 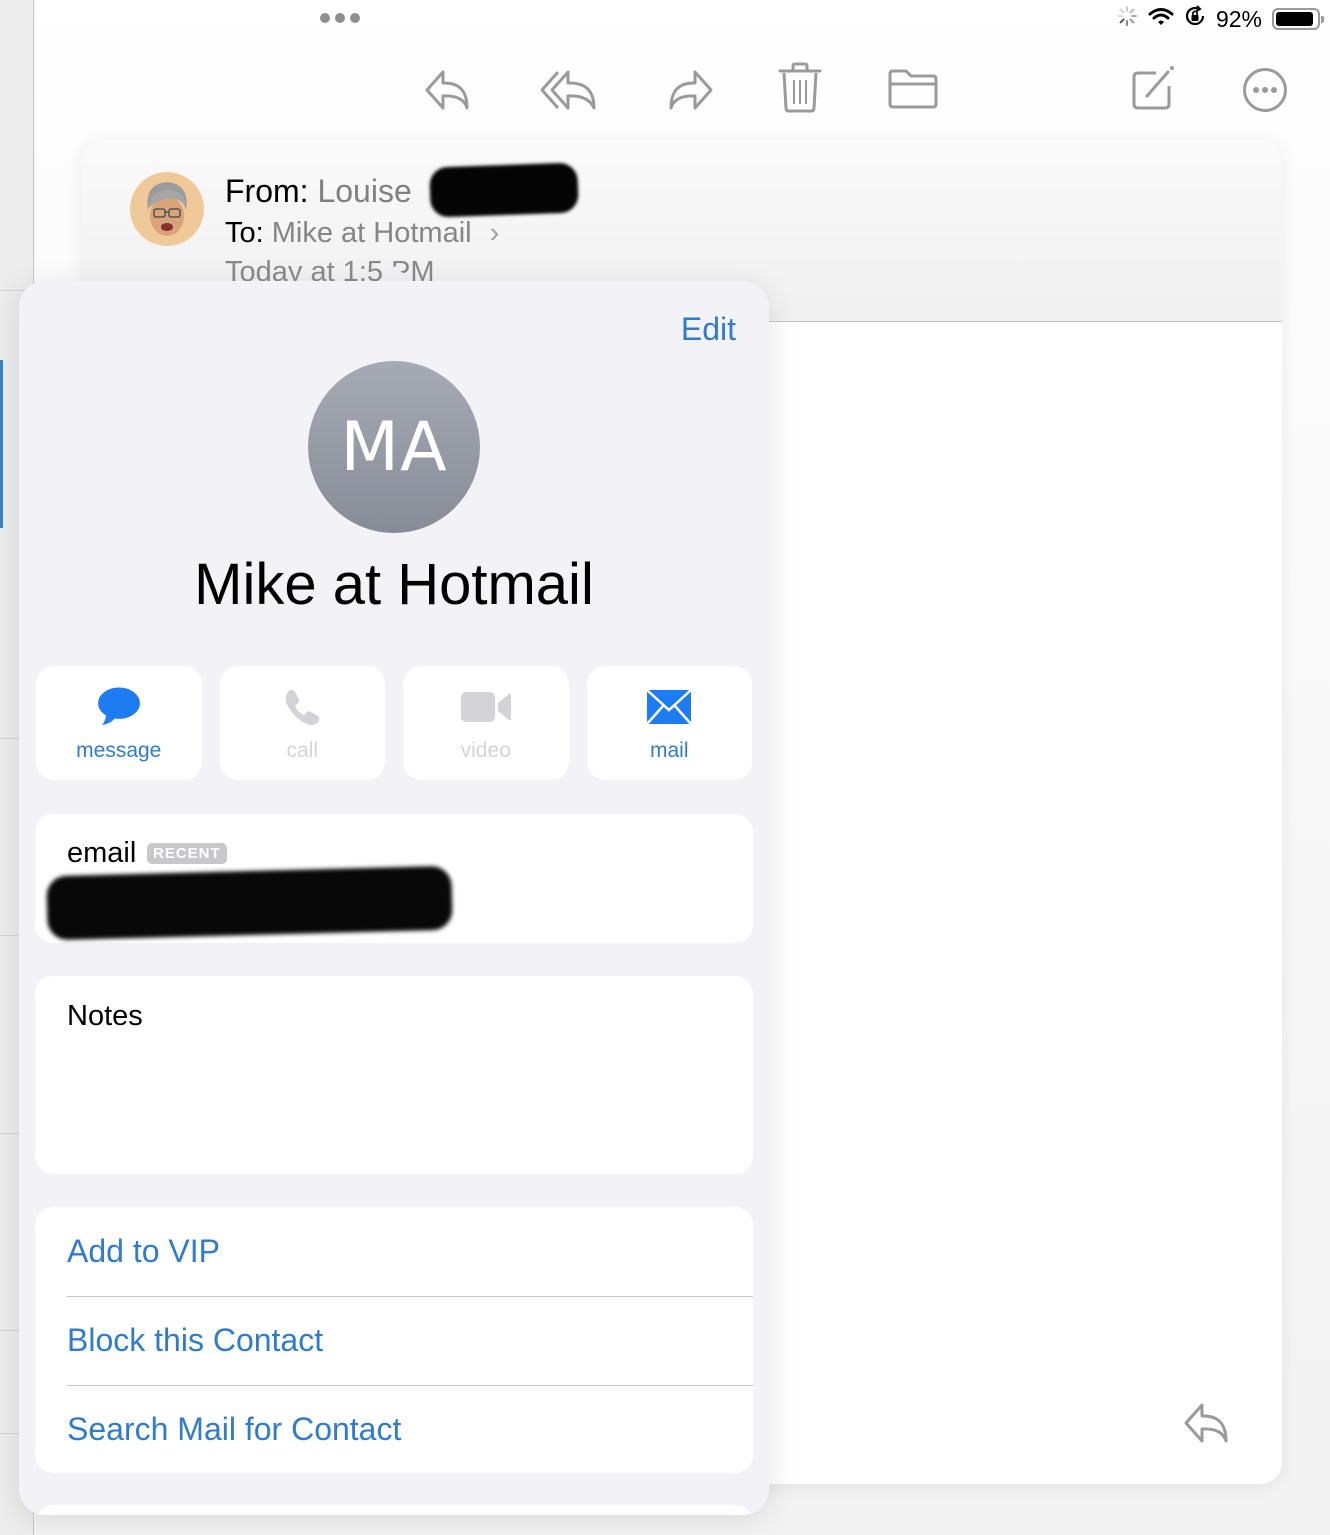 I want to click on block-contact-button: Block this Contact, so click(x=394, y=1340).